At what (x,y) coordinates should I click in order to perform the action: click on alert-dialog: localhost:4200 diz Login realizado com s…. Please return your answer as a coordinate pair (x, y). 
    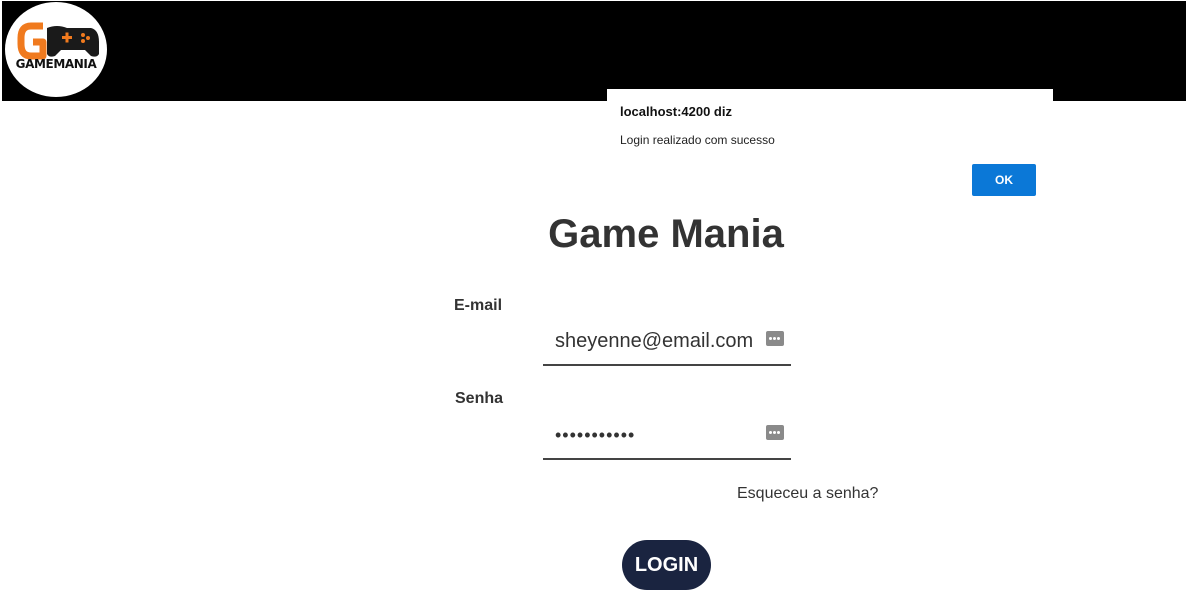
    Looking at the image, I should click on (830, 150).